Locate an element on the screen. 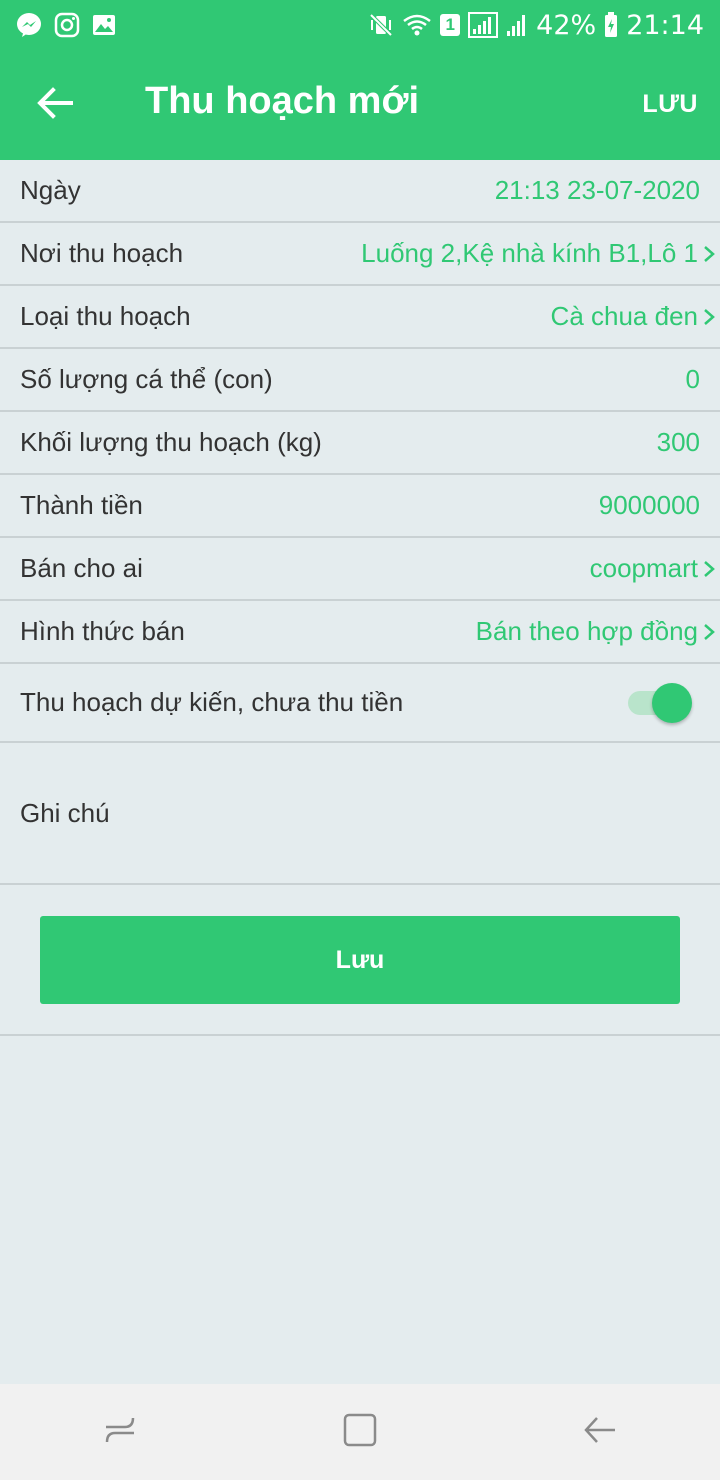 This screenshot has height=1480, width=720. status-right-icons: 1 42% 21:14 is located at coordinates (536, 25).